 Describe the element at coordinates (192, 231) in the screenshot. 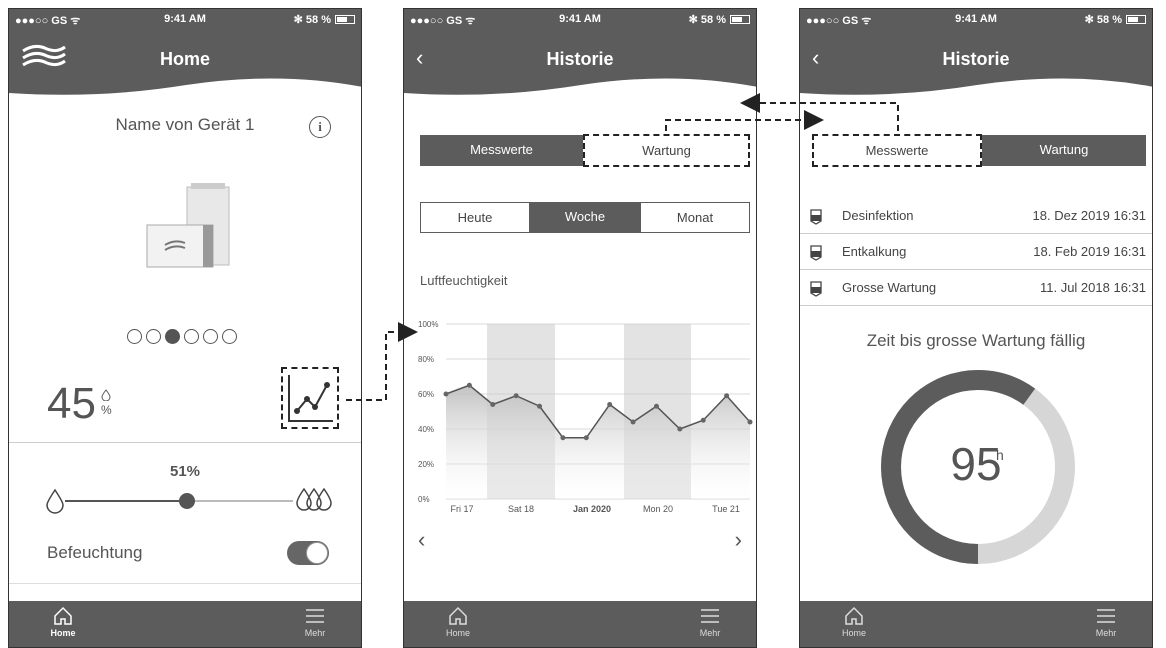

I see `device-image` at that location.